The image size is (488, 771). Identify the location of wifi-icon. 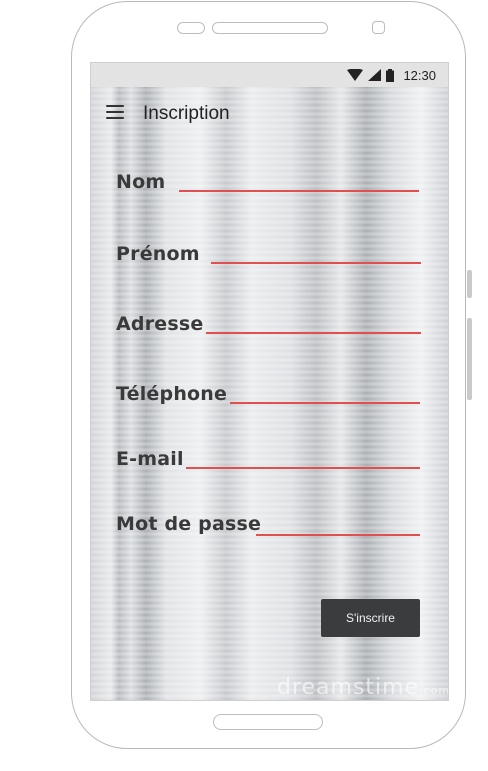
(355, 75).